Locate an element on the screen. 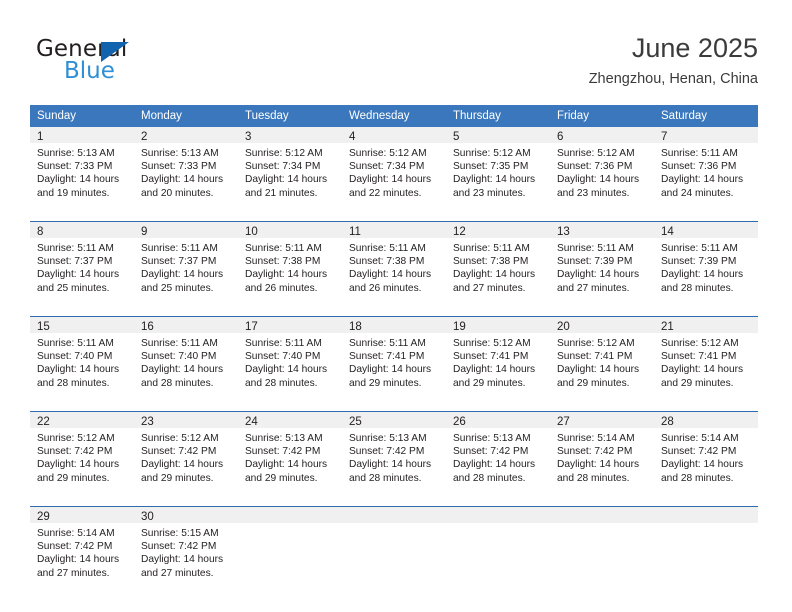 The width and height of the screenshot is (792, 612). day-number: 13 is located at coordinates (602, 230).